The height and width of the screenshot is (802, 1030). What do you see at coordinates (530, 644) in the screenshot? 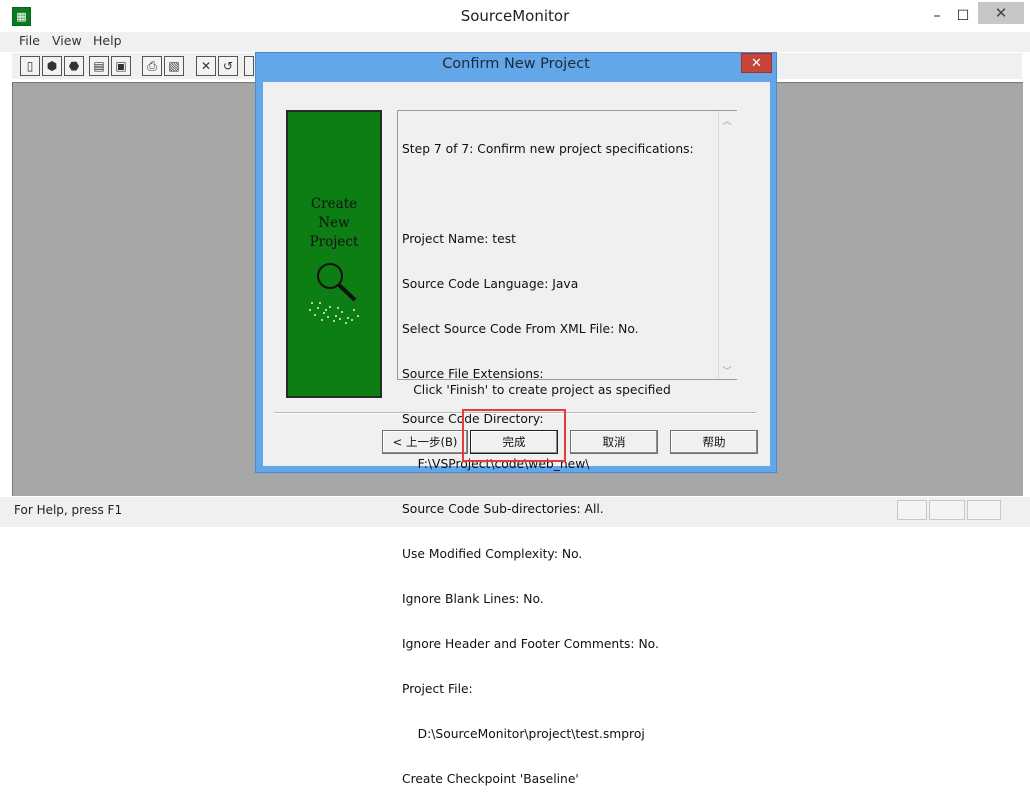
I see `spec-line: Ignore Header and Footer Comments: No.` at bounding box center [530, 644].